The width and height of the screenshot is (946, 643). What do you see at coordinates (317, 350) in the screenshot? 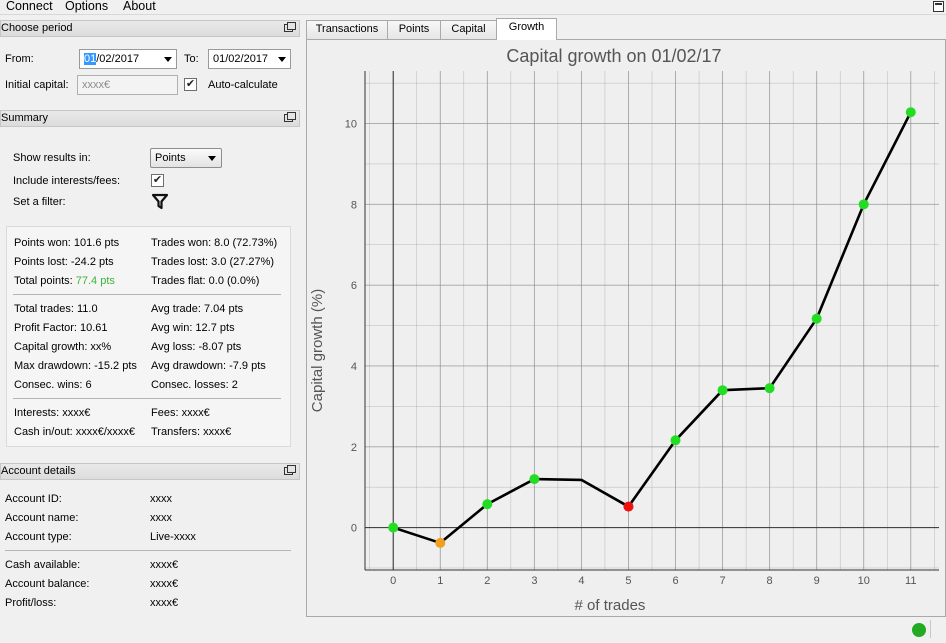
I see `y-axis-label: Capital growth (%)` at bounding box center [317, 350].